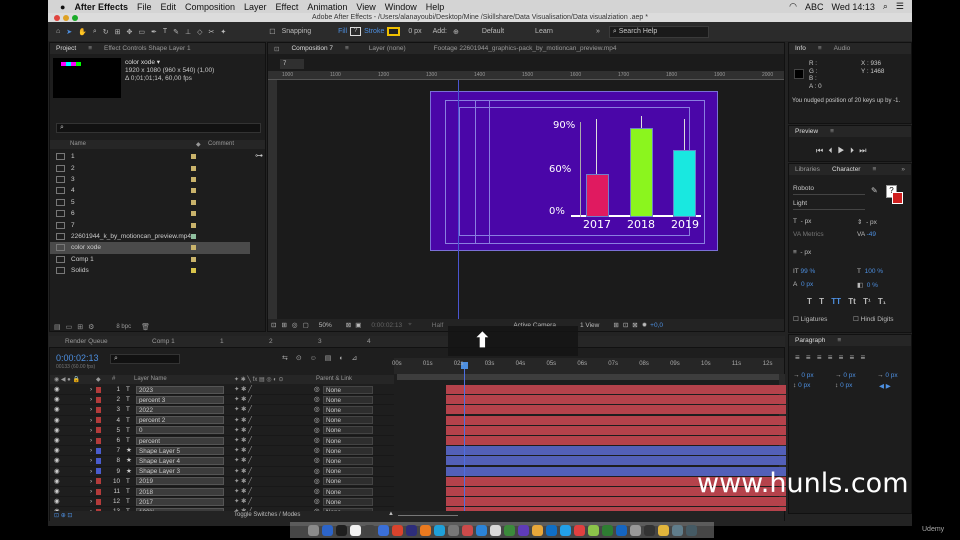 The width and height of the screenshot is (960, 540). Describe the element at coordinates (853, 7) in the screenshot. I see `clock: Wed 14:13` at that location.